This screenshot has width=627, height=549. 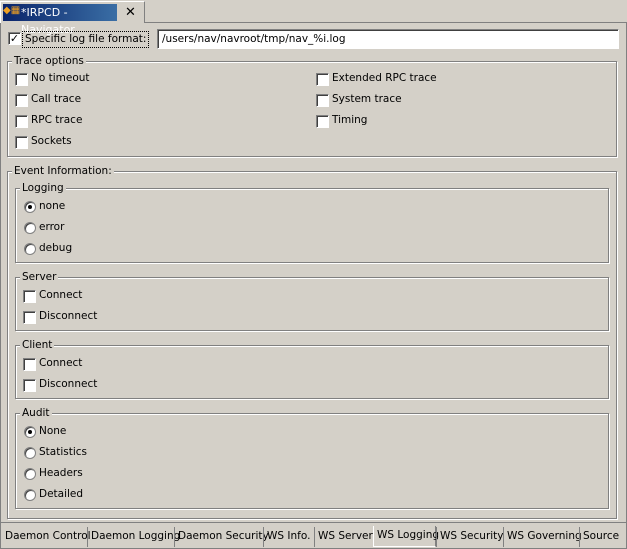 I want to click on bottom-tab: WS Logging, so click(x=406, y=536).